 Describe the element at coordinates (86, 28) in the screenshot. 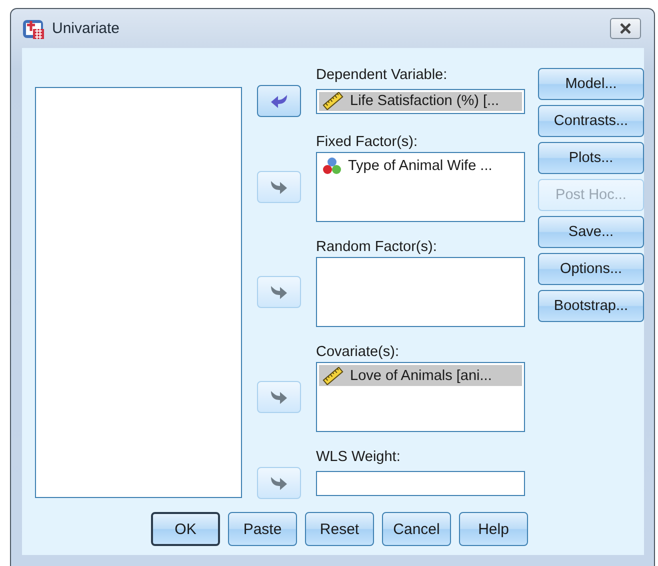

I see `window-title: Univariate` at that location.